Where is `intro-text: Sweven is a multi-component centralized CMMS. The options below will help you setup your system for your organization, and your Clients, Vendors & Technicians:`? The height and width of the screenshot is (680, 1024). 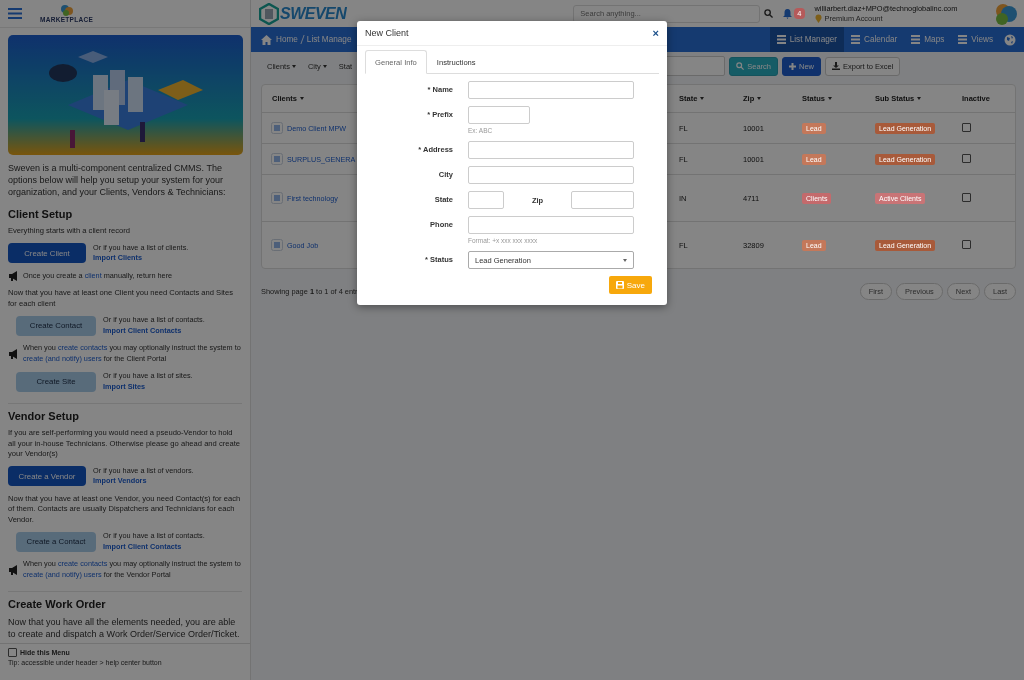
intro-text: Sweven is a multi-component centralized CMMS. The options below will help you setup your system for your organization, and your Clients, Vendors & Technicians: is located at coordinates (117, 180).